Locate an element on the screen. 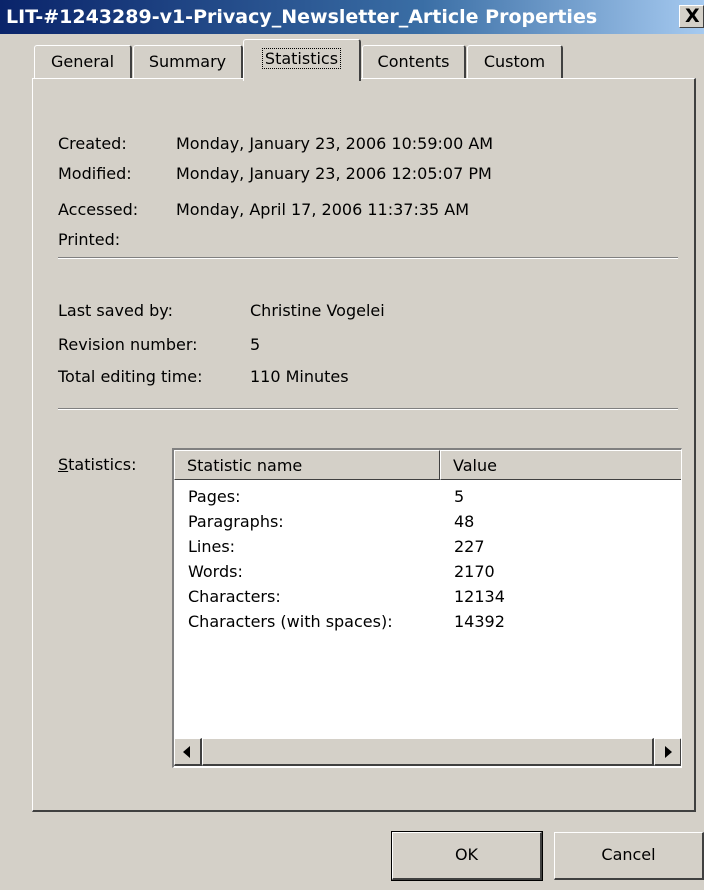 Image resolution: width=704 pixels, height=890 pixels. revision-value: 5 is located at coordinates (255, 344).